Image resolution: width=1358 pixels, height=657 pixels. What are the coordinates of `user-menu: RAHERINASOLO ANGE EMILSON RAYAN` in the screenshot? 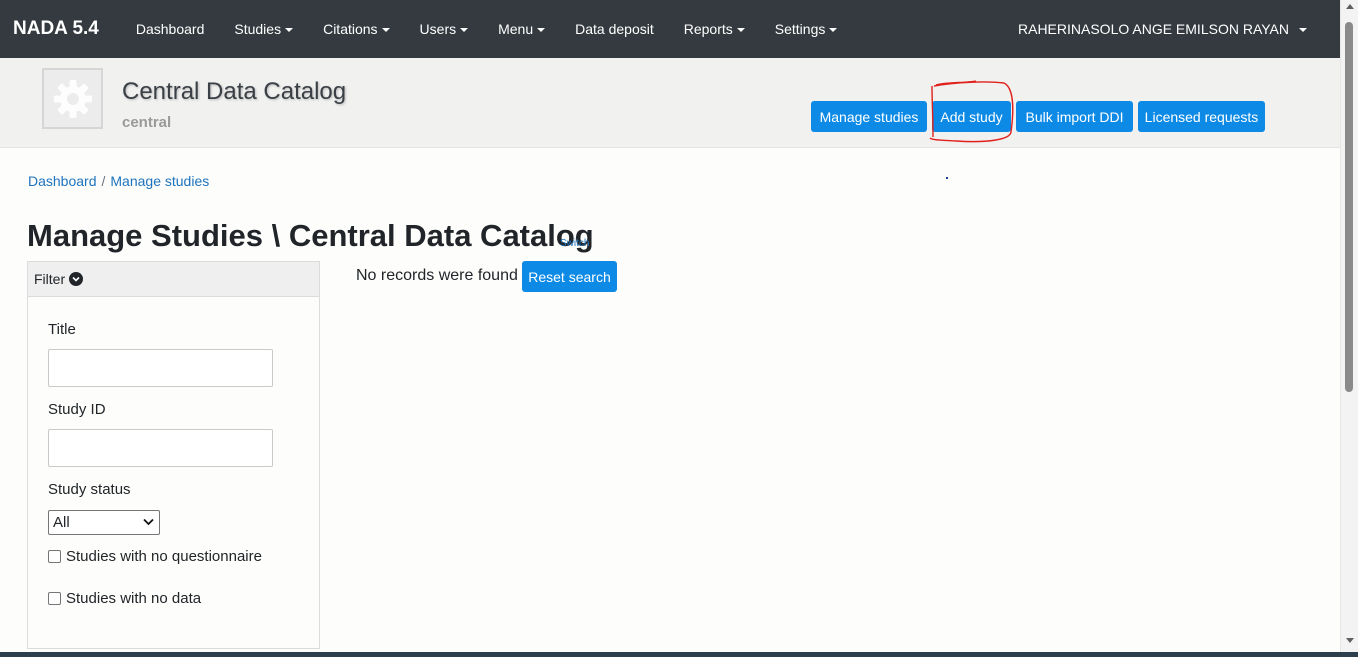 It's located at (1162, 29).